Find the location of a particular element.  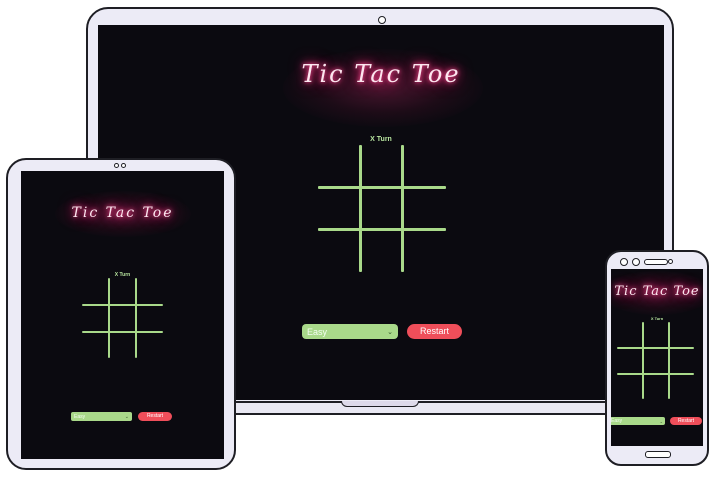

tablet-camera is located at coordinates (116, 165).